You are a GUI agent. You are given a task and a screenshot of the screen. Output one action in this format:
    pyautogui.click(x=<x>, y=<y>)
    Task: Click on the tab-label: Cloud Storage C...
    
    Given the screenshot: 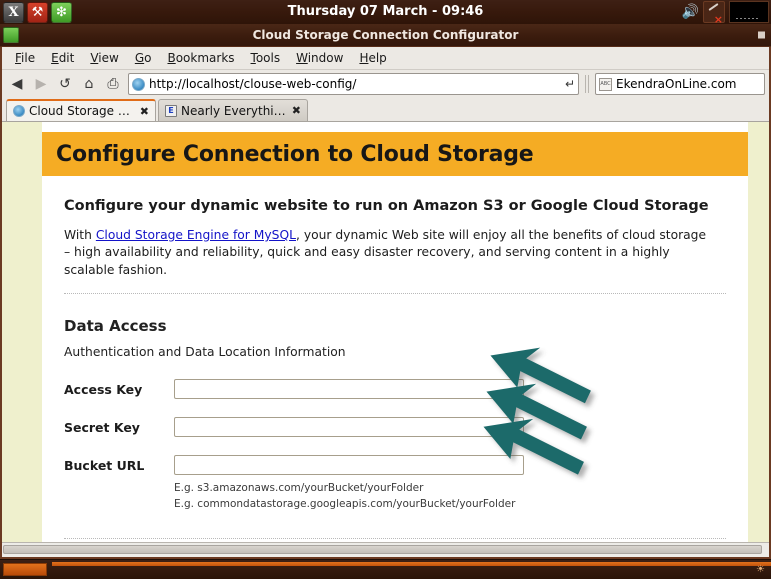 What is the action you would take?
    pyautogui.click(x=82, y=111)
    